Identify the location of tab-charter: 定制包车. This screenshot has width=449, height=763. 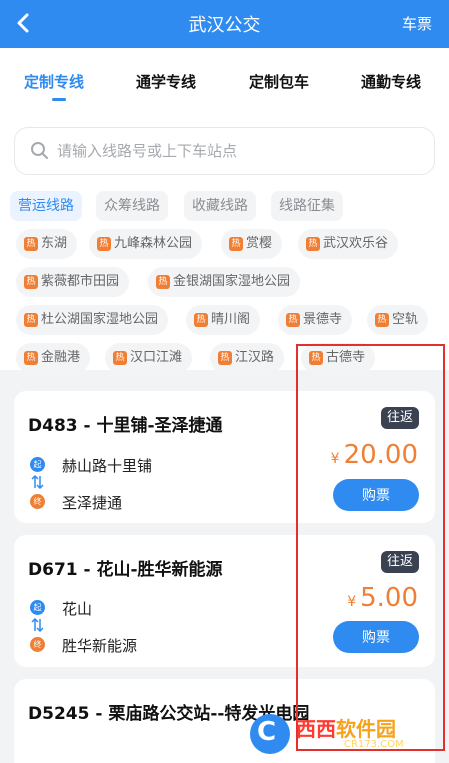
(279, 81).